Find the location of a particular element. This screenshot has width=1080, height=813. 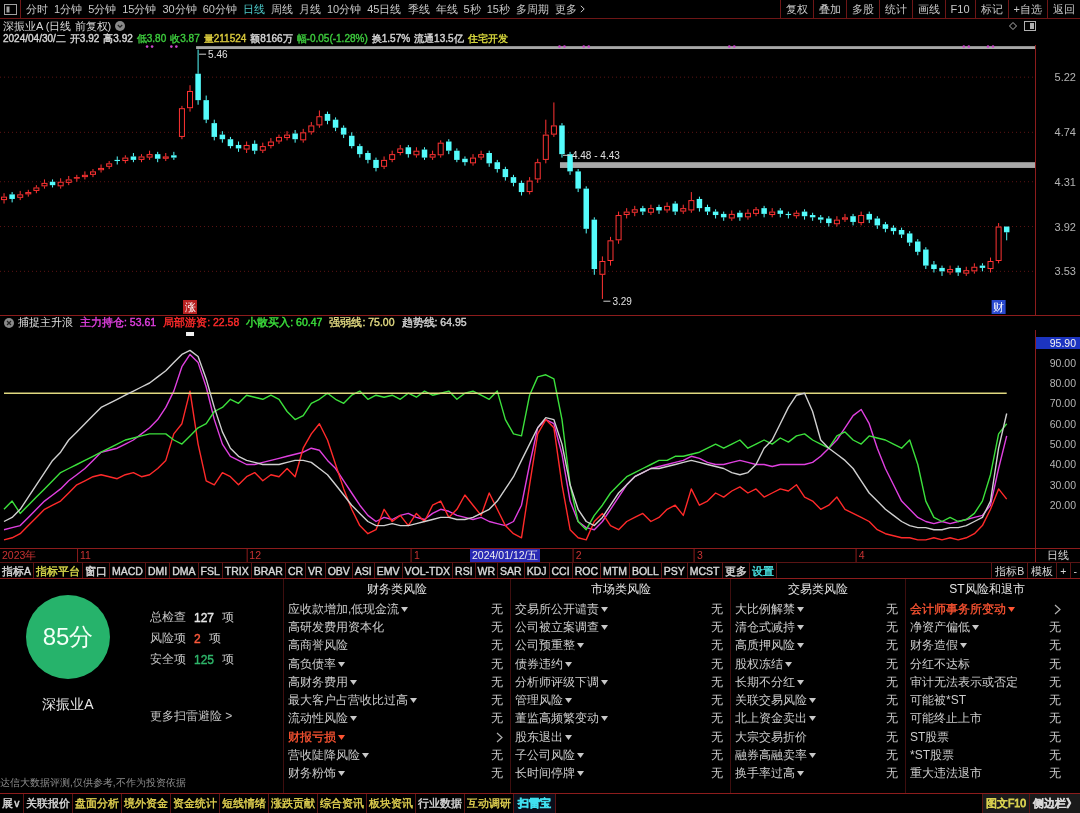

risk-item: ST股票 is located at coordinates (930, 737).